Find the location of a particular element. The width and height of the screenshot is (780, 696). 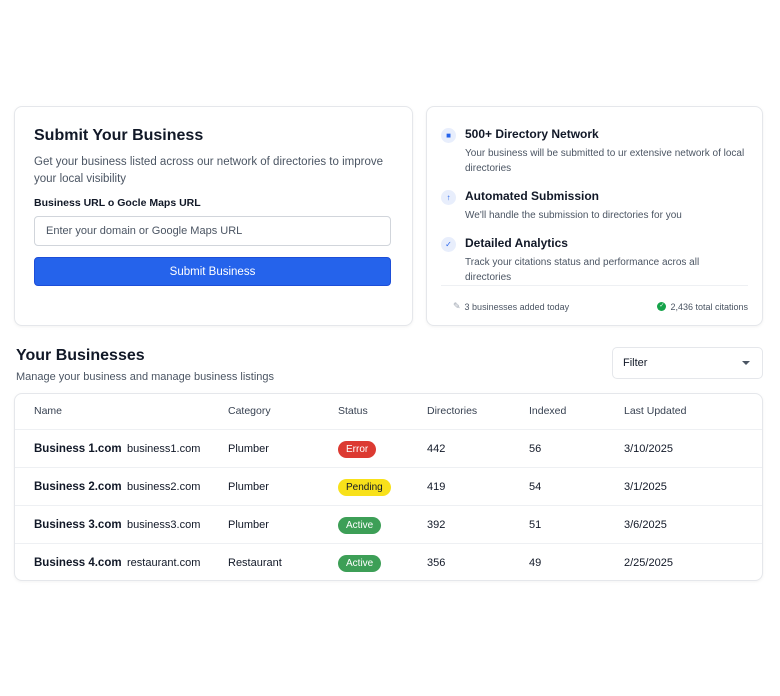

column-header-last-updated: Last Updated is located at coordinates (655, 411).